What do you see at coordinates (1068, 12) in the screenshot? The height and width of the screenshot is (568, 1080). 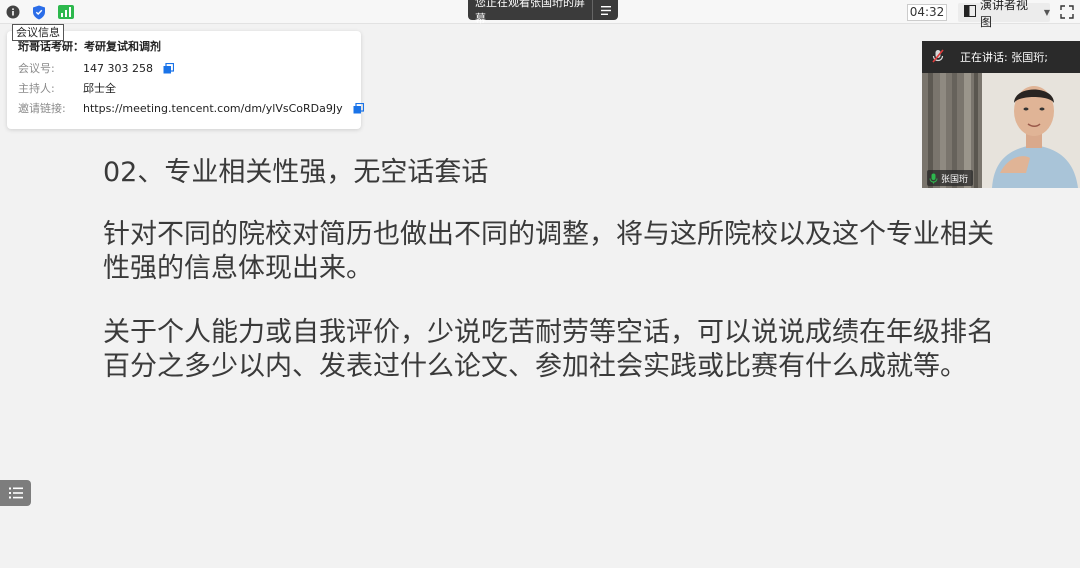 I see `fullscreen-icon` at bounding box center [1068, 12].